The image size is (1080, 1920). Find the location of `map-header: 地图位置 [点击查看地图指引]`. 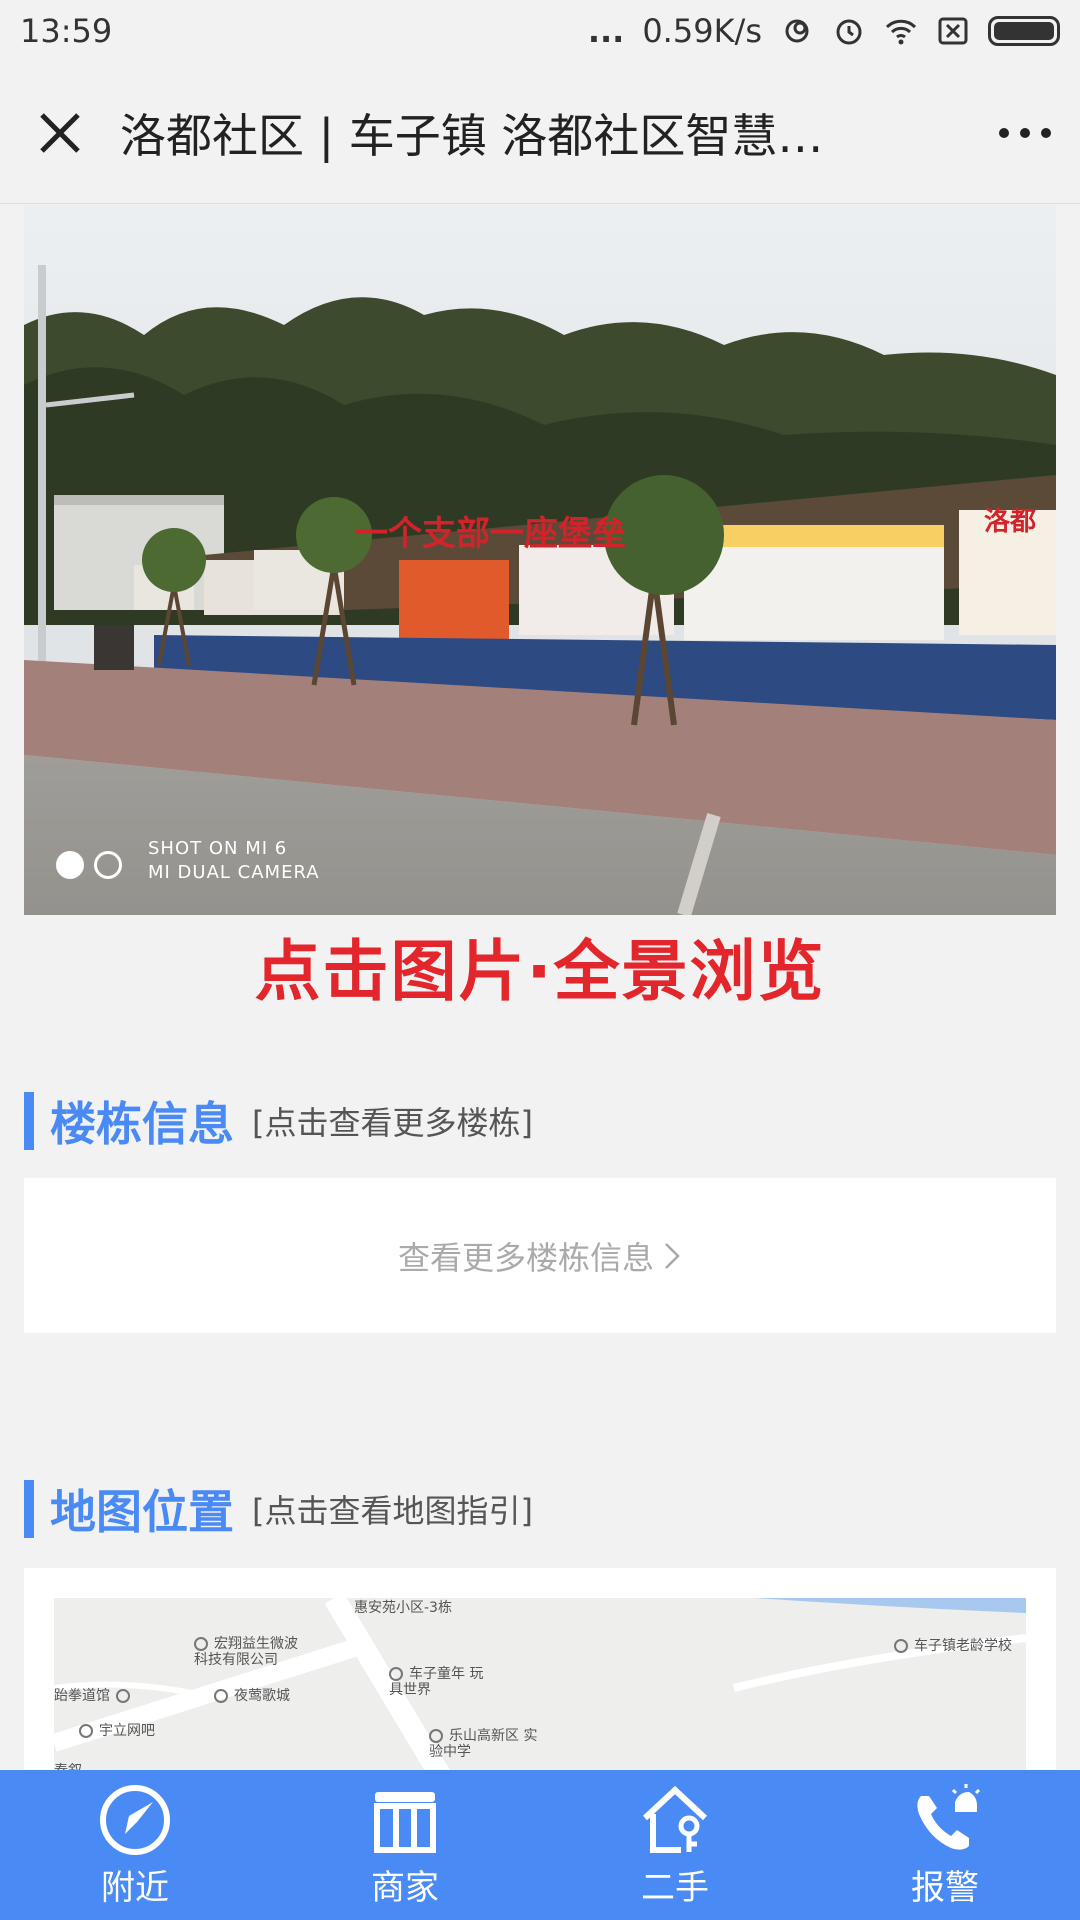

map-header: 地图位置 [点击查看地图指引] is located at coordinates (278, 1509).